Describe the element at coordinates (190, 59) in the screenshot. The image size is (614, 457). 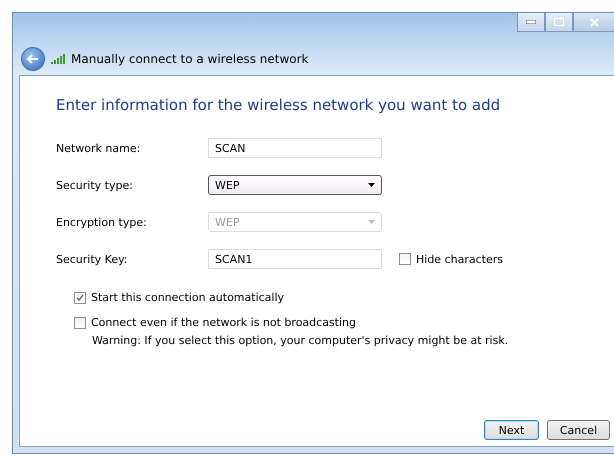
I see `window-title: Manually connect to a wireless network` at that location.